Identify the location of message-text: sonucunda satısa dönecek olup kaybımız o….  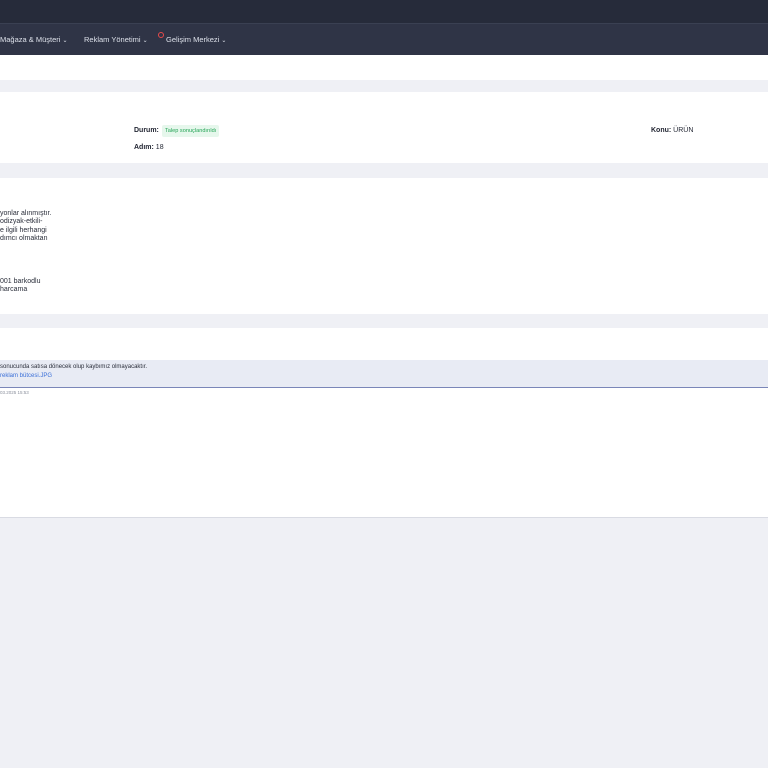
(74, 367).